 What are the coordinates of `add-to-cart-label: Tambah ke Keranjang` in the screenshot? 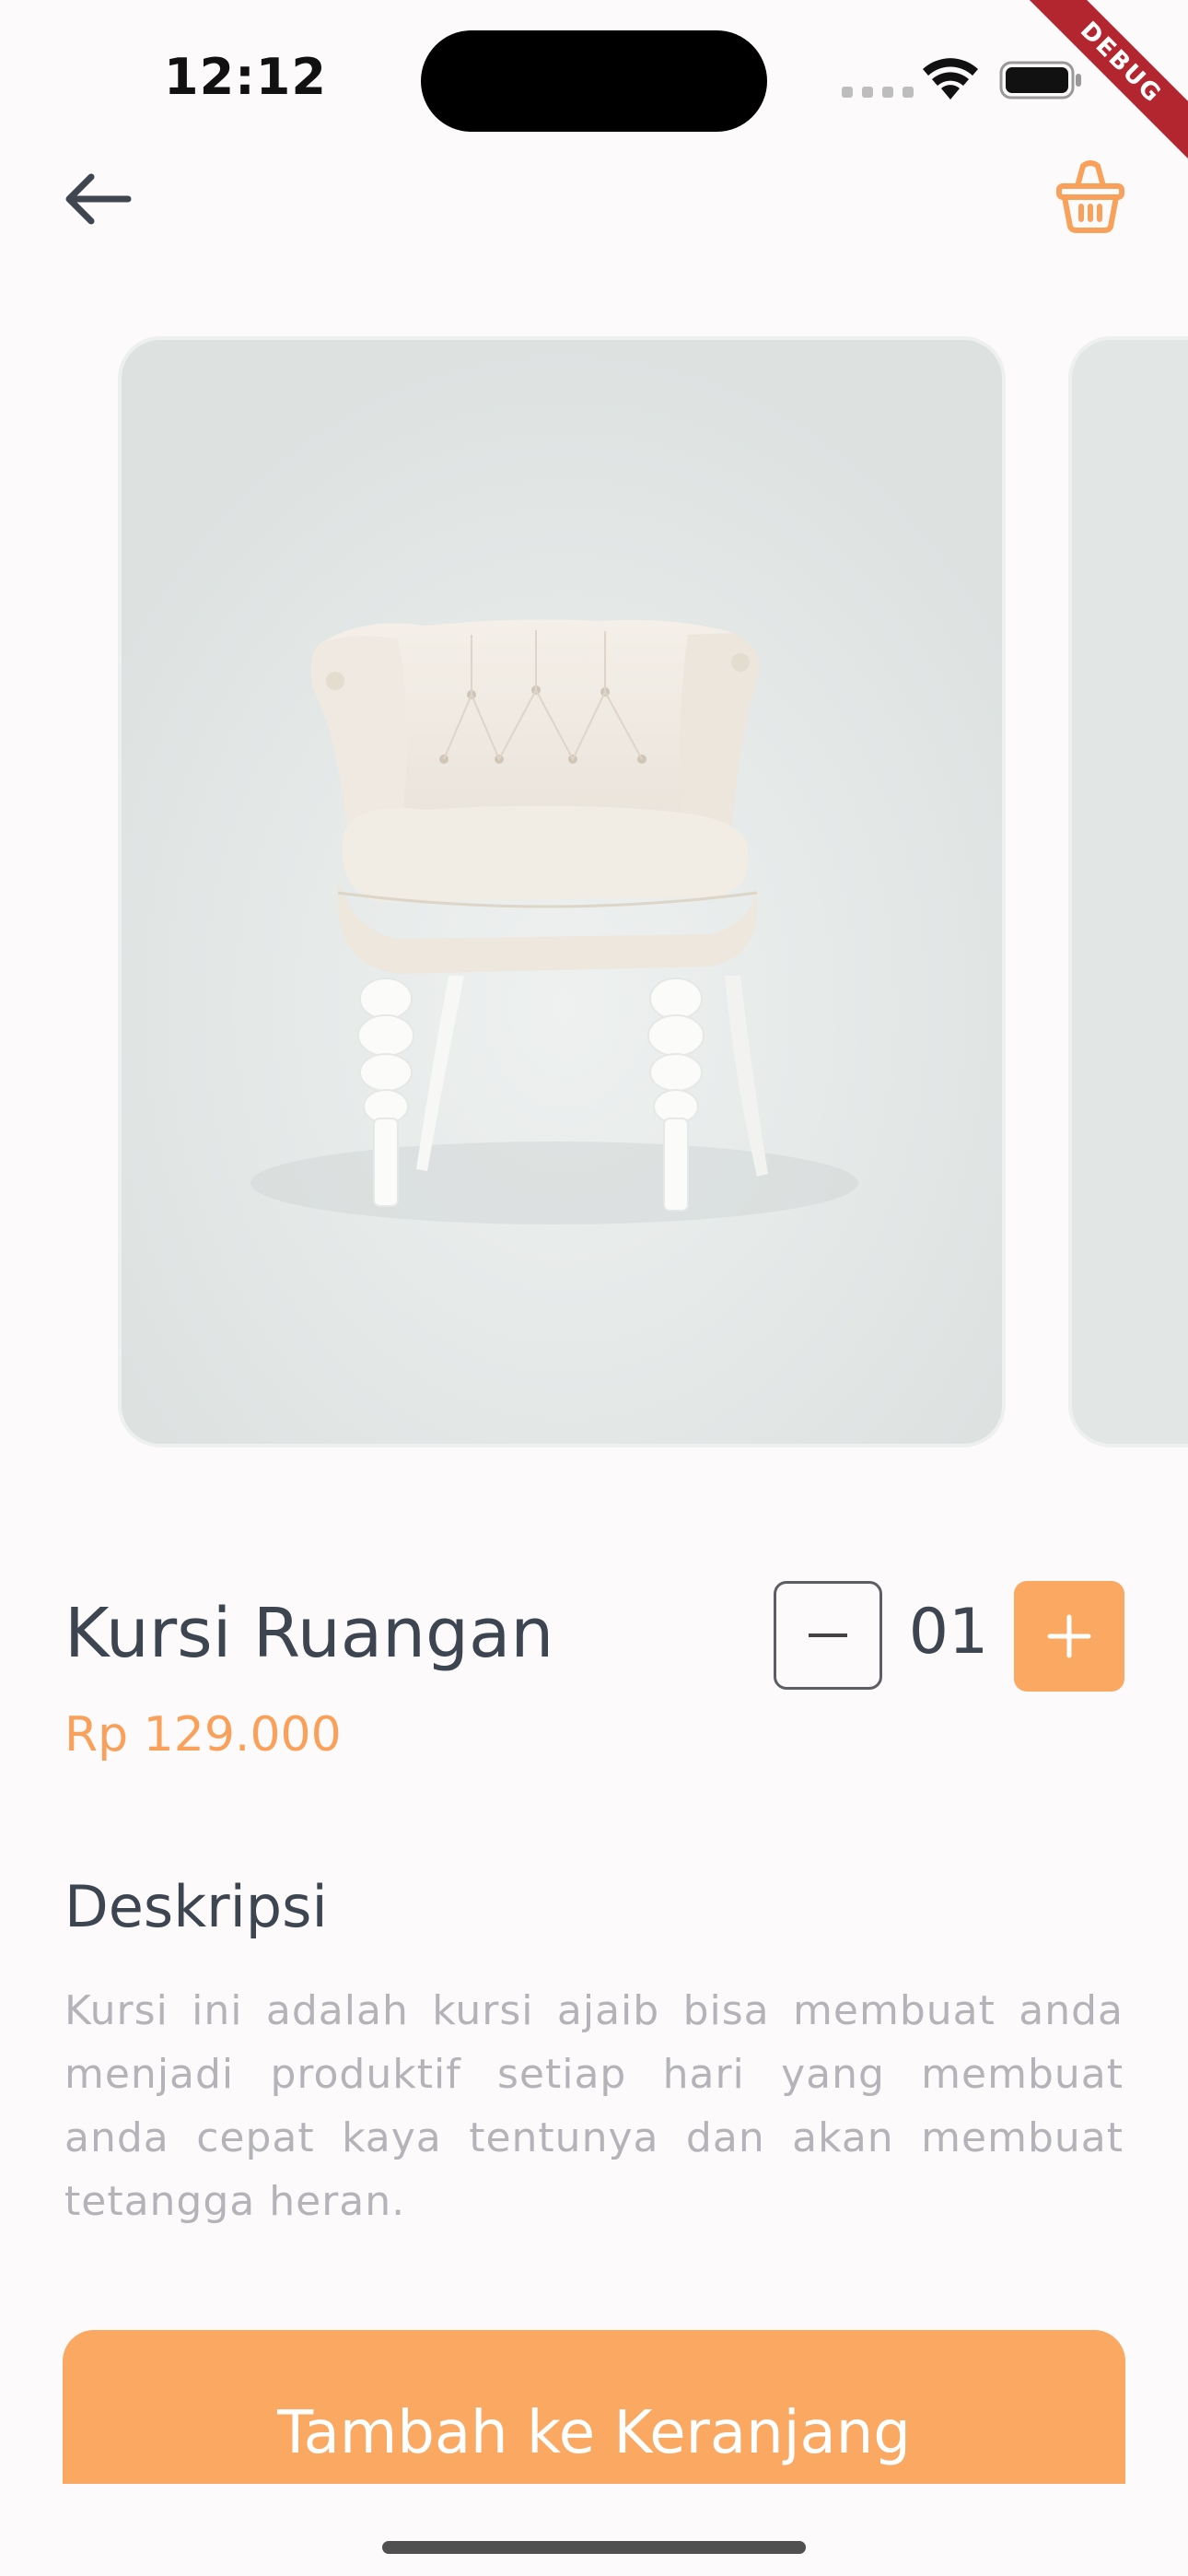 It's located at (594, 2433).